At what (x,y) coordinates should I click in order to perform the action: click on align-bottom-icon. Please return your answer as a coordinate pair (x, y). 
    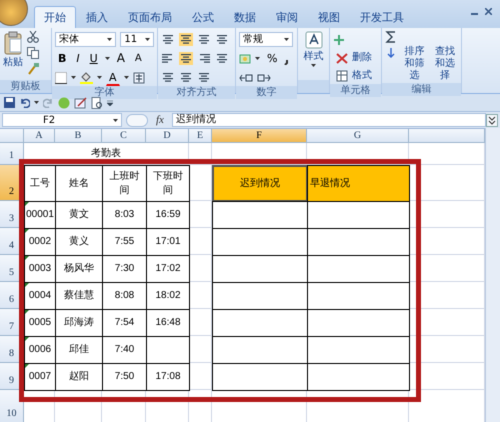
    Looking at the image, I should click on (204, 39).